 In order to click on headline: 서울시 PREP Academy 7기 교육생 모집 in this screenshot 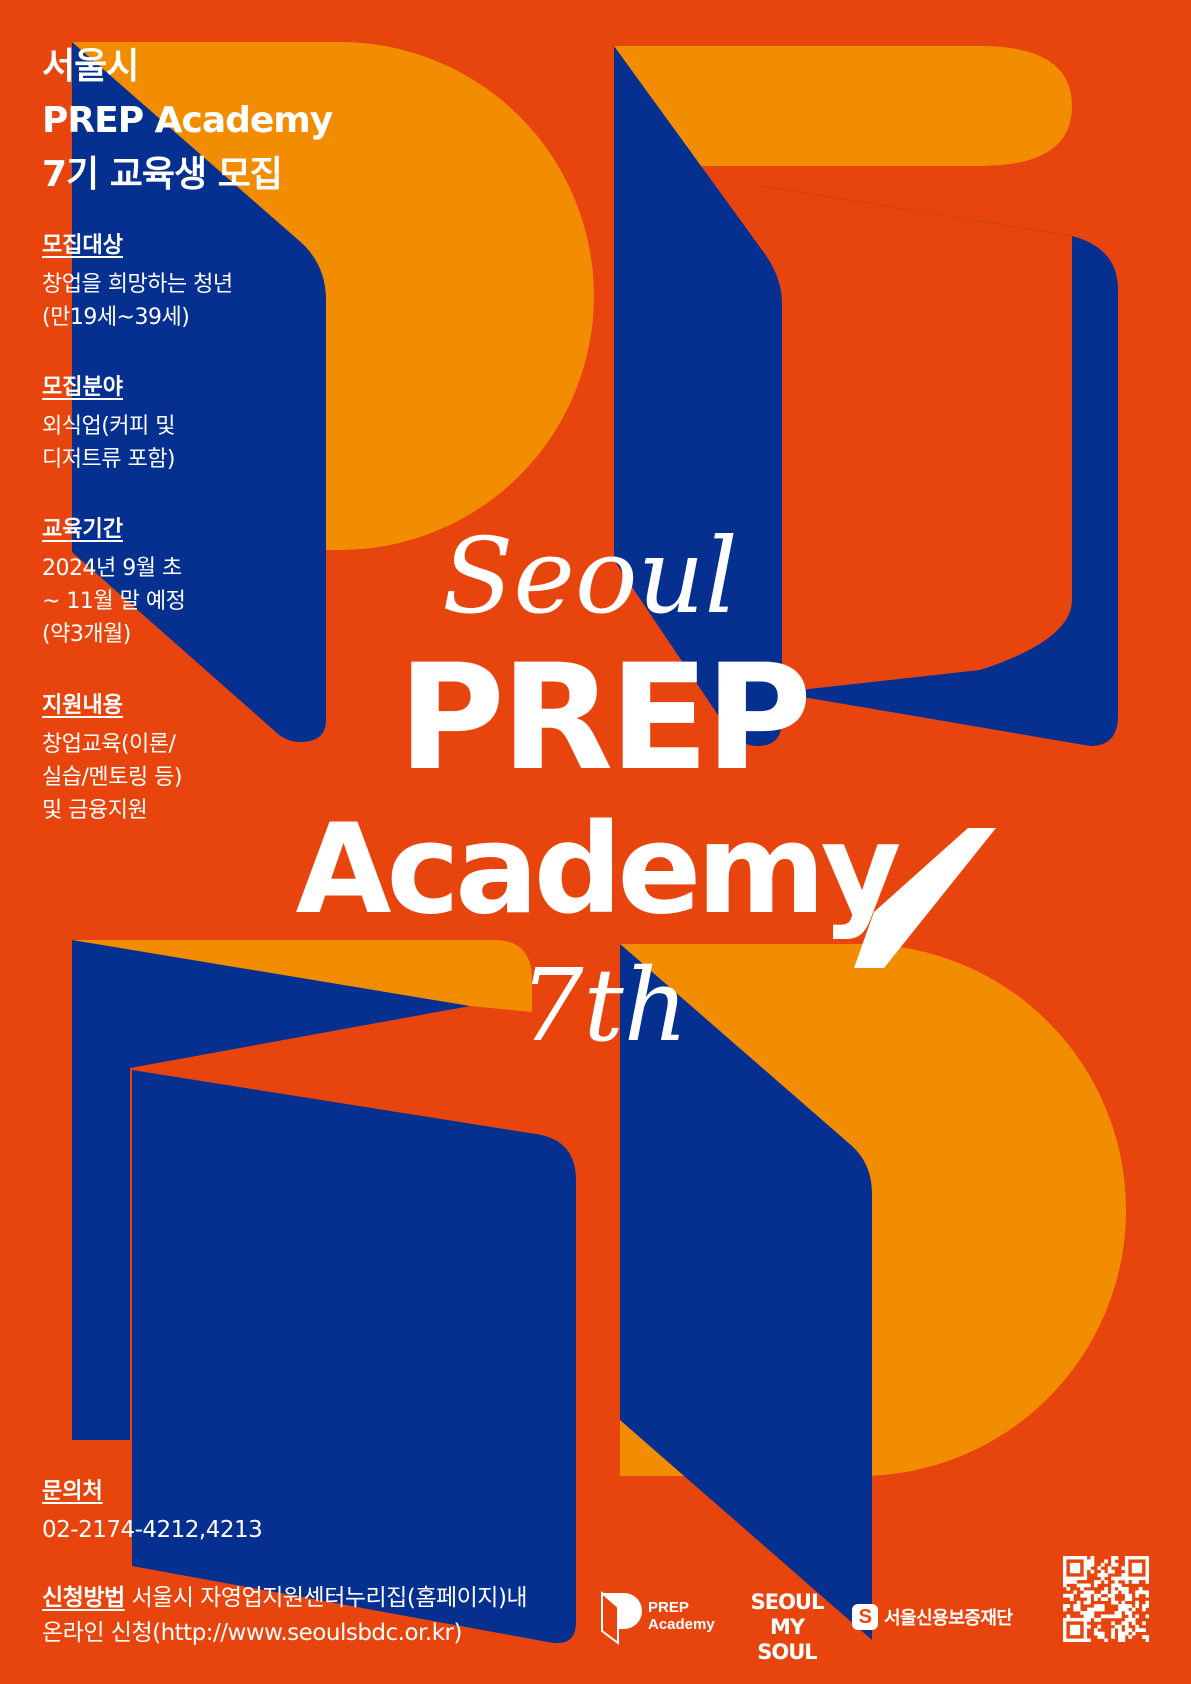, I will do `click(187, 121)`.